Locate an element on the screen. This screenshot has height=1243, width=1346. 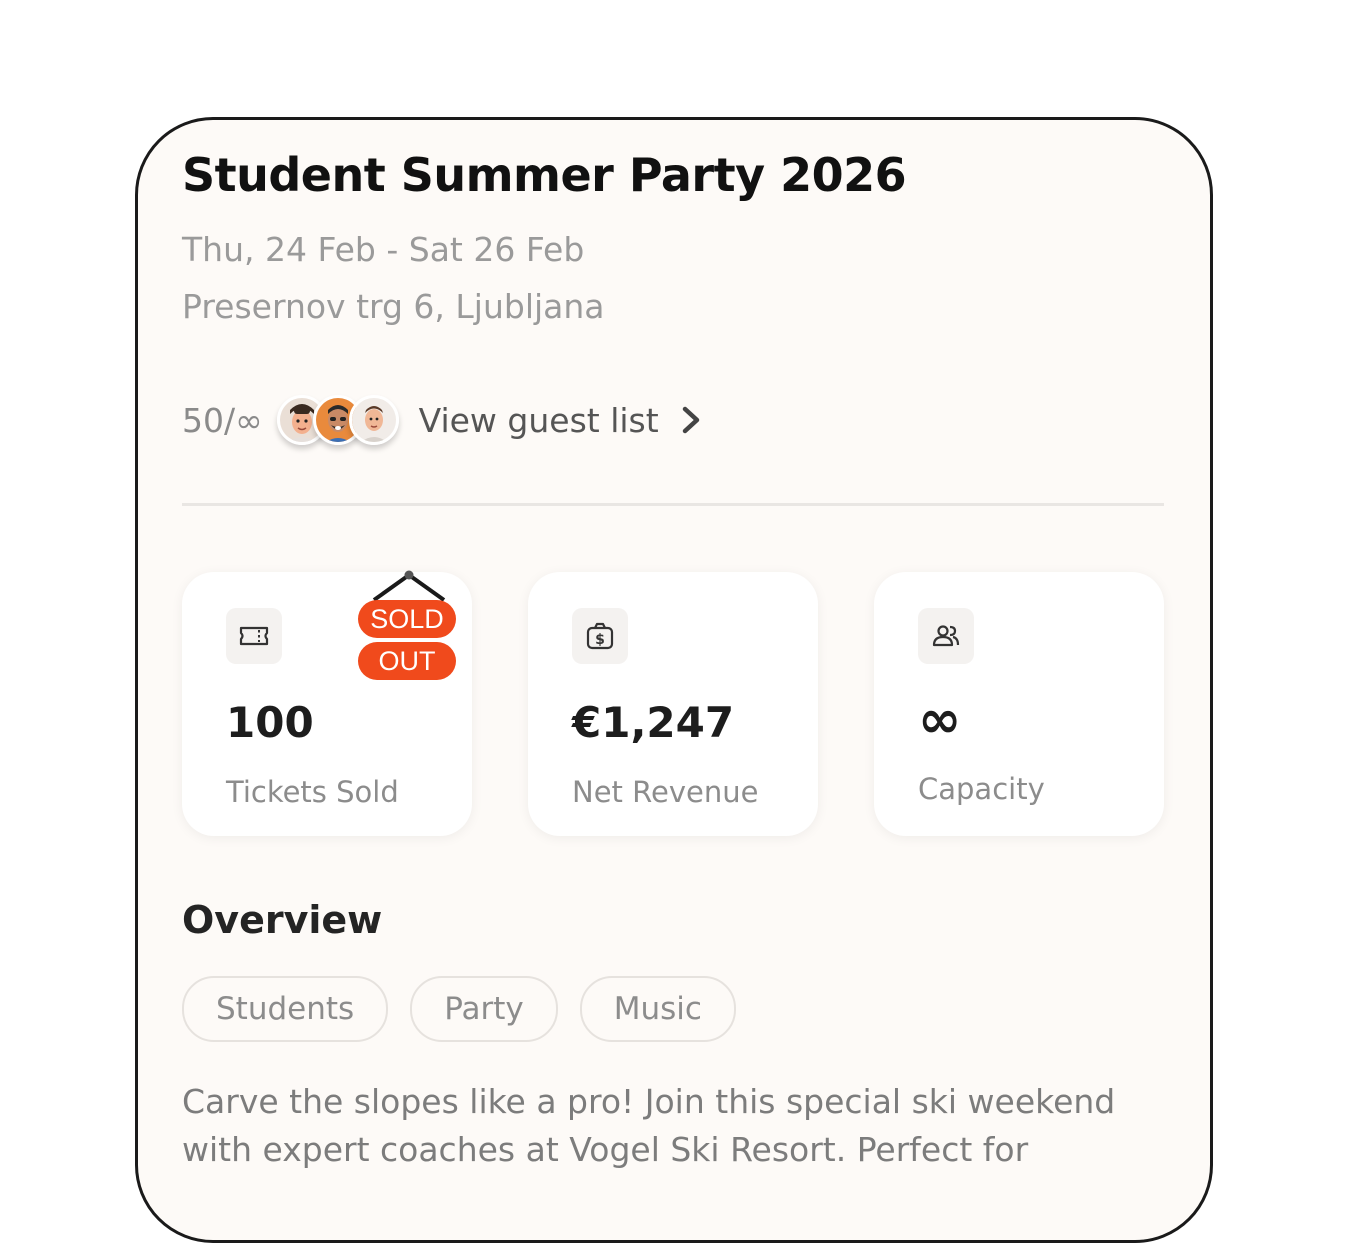
event-dates: Thu, 24 Feb - Sat 26 Feb is located at coordinates (383, 249).